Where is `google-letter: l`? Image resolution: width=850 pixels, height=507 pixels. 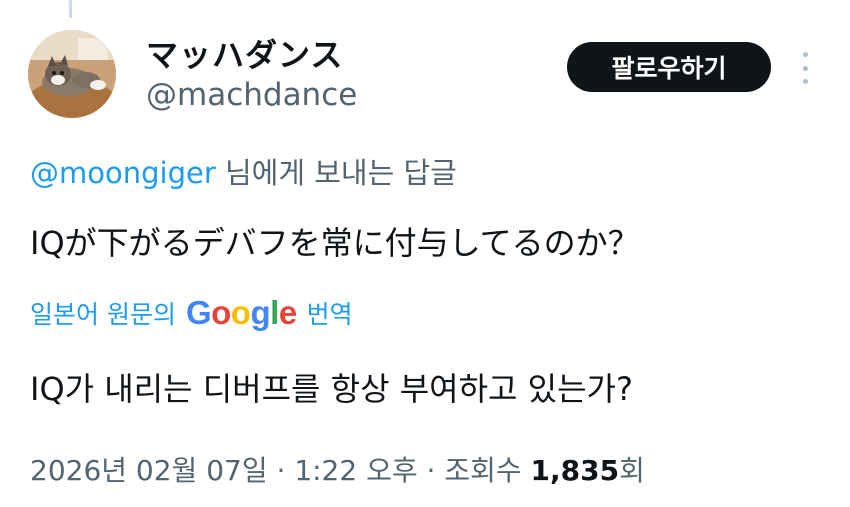
google-letter: l is located at coordinates (274, 312).